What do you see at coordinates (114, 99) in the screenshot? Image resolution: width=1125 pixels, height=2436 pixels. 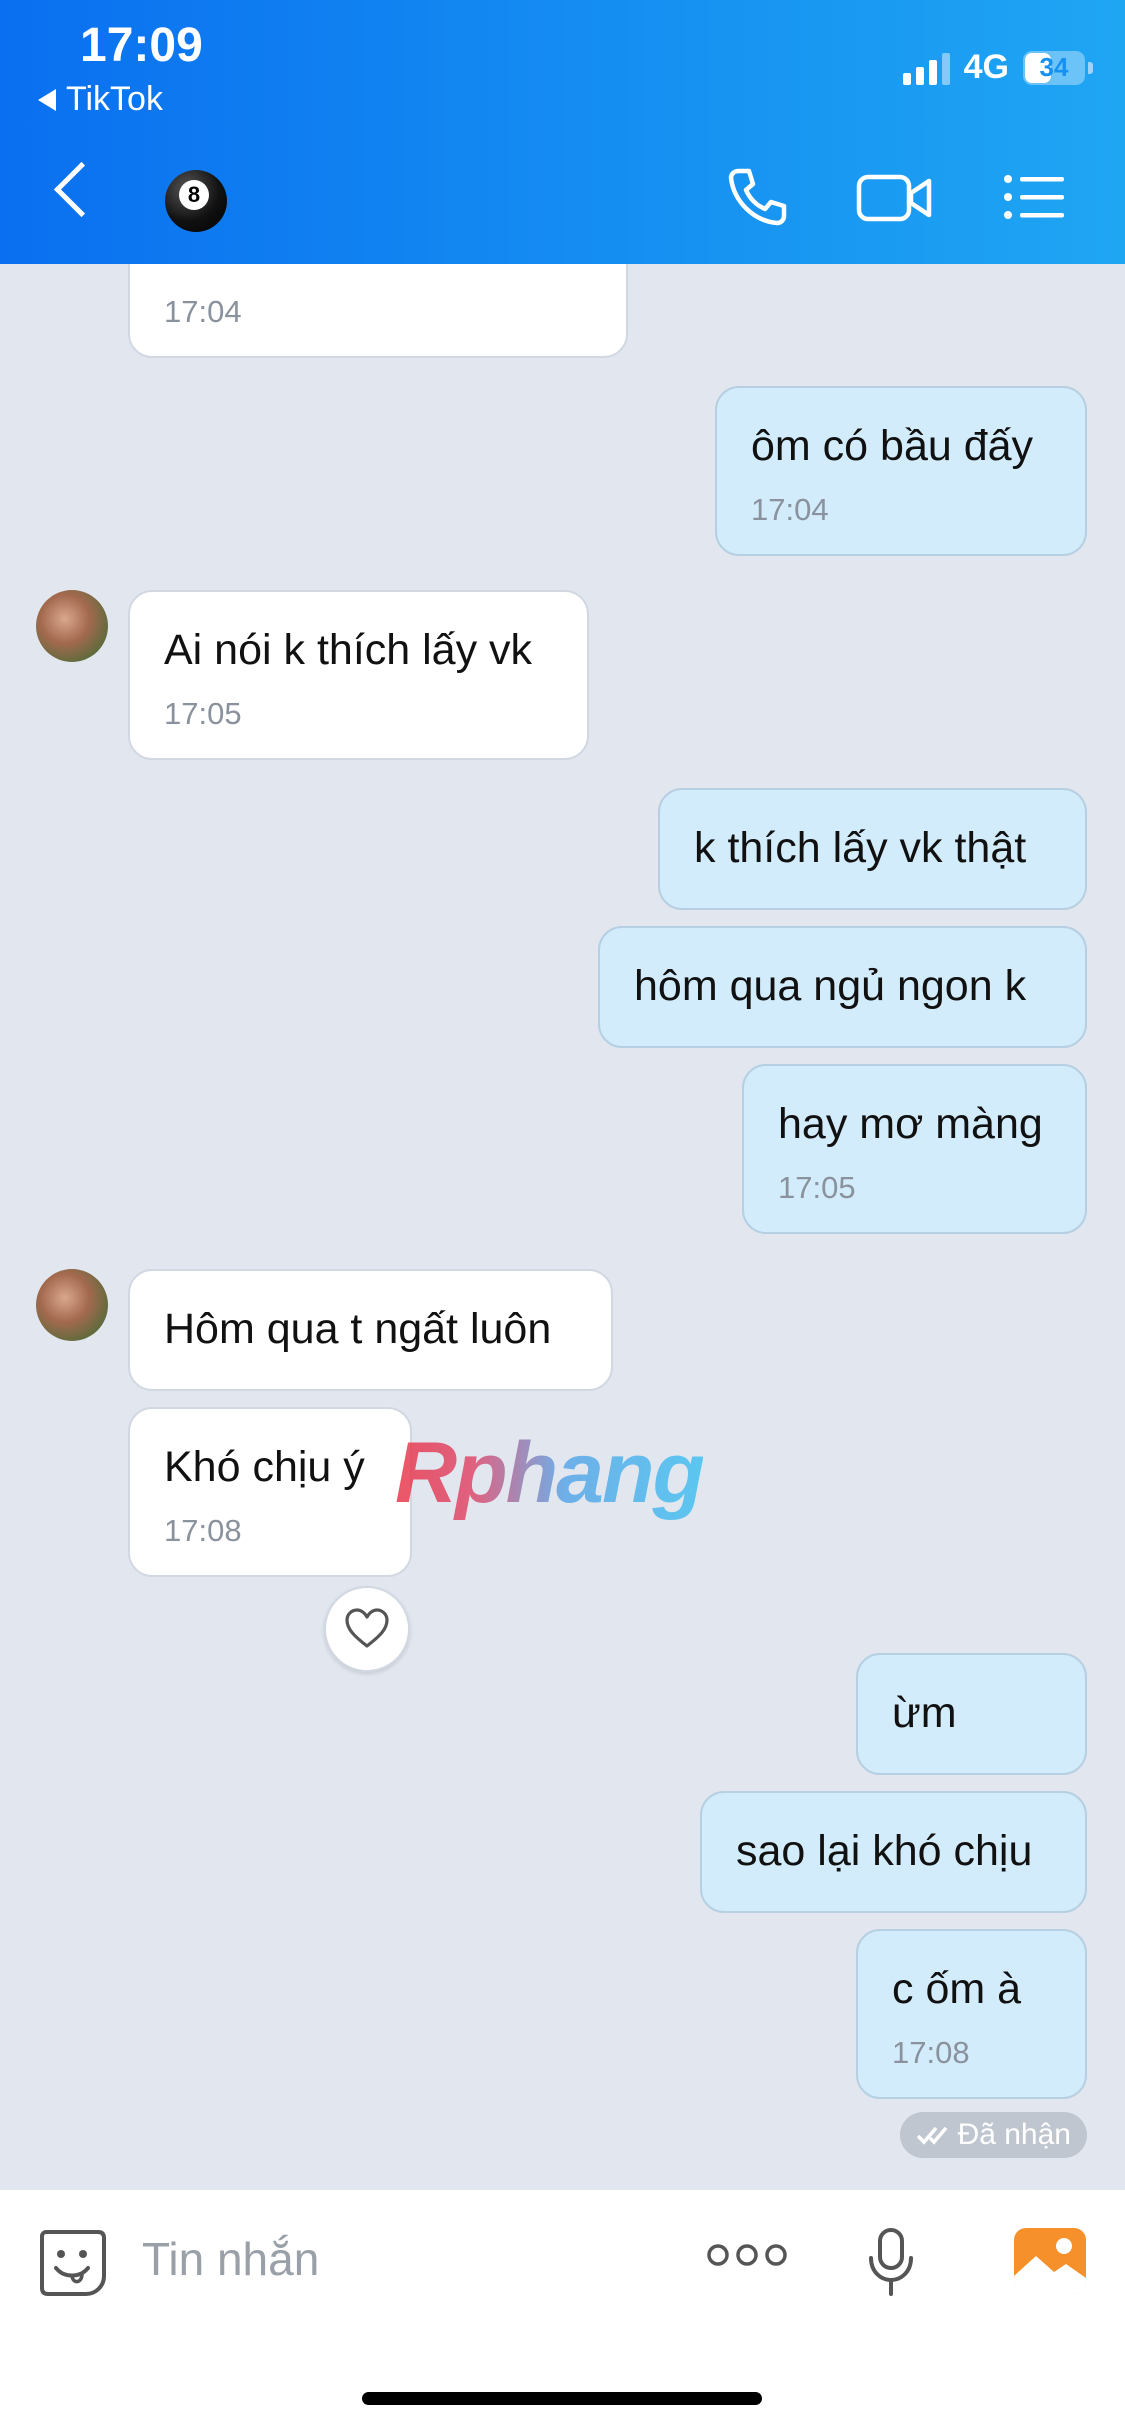 I see `back-app-label: TikTok` at bounding box center [114, 99].